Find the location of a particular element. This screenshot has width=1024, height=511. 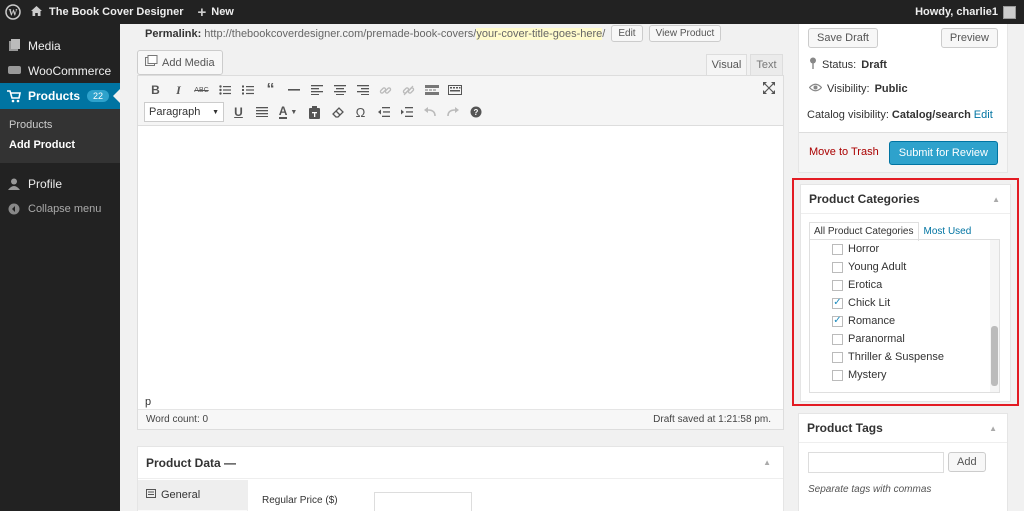

submenu-item-add-product: Add Product is located at coordinates (60, 145).